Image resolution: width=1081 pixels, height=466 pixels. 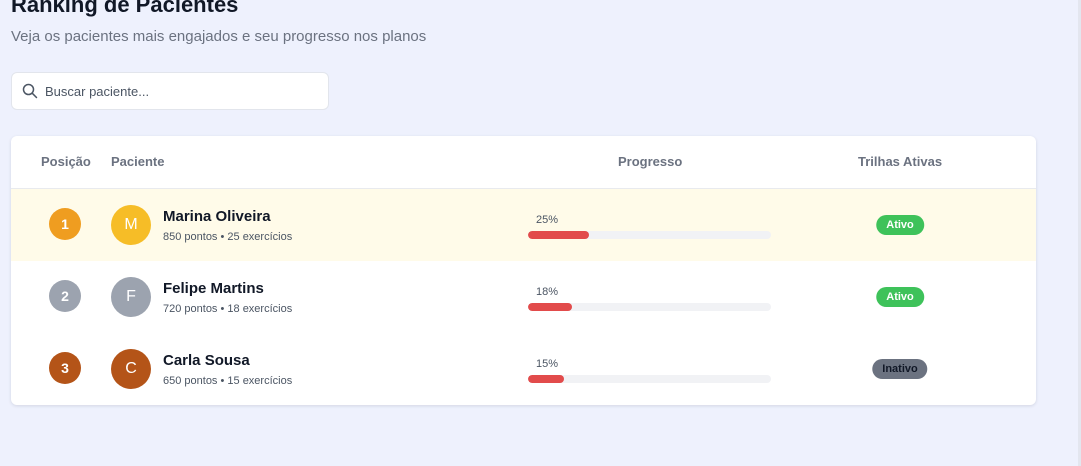 What do you see at coordinates (217, 216) in the screenshot?
I see `patient-name: Marina Oliveira` at bounding box center [217, 216].